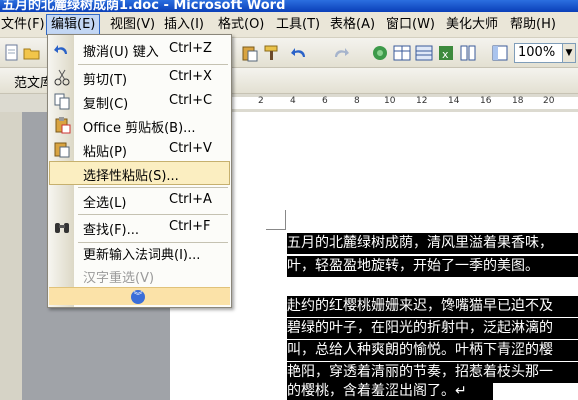  What do you see at coordinates (272, 53) in the screenshot?
I see `format-painter-icon` at bounding box center [272, 53].